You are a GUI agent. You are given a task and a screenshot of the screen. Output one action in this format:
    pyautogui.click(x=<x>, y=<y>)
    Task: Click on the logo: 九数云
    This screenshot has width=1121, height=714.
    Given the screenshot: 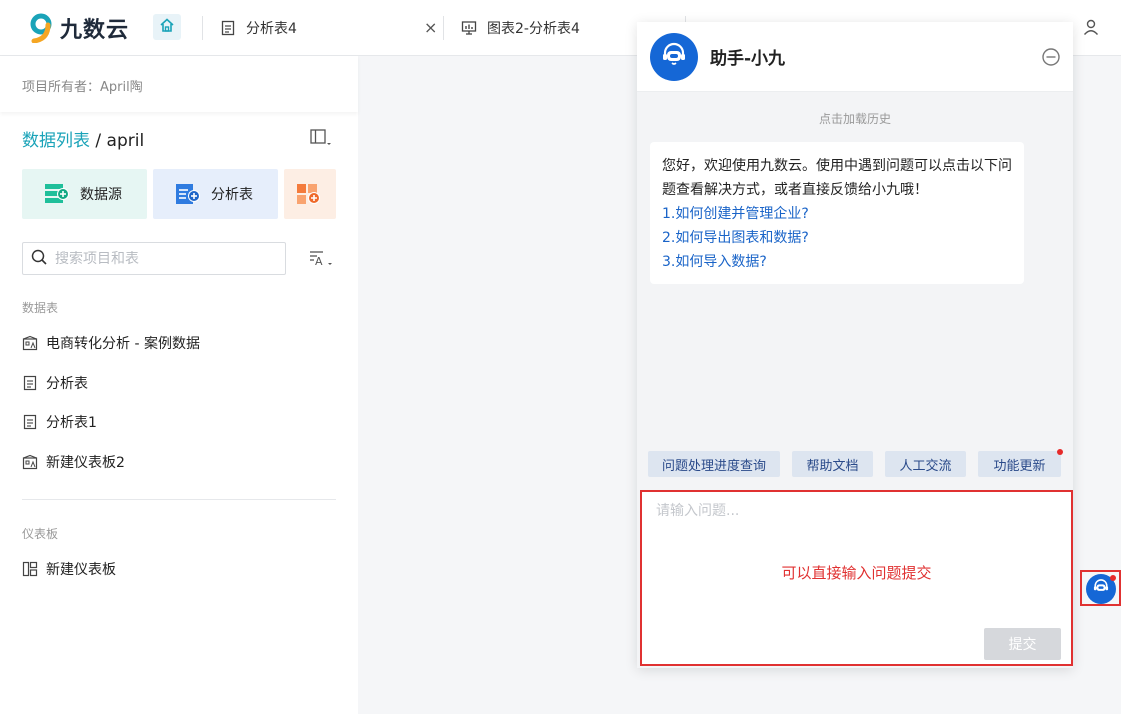 What is the action you would take?
    pyautogui.click(x=78, y=28)
    